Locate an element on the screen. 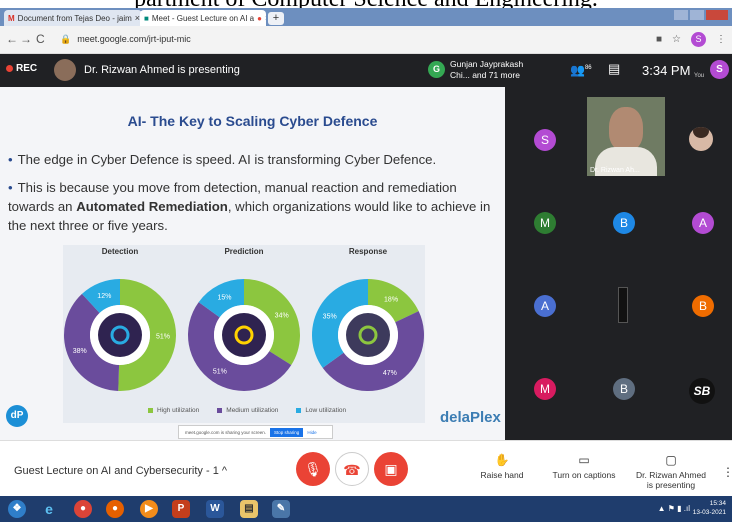  chat-icon: ▤ is located at coordinates (614, 69).